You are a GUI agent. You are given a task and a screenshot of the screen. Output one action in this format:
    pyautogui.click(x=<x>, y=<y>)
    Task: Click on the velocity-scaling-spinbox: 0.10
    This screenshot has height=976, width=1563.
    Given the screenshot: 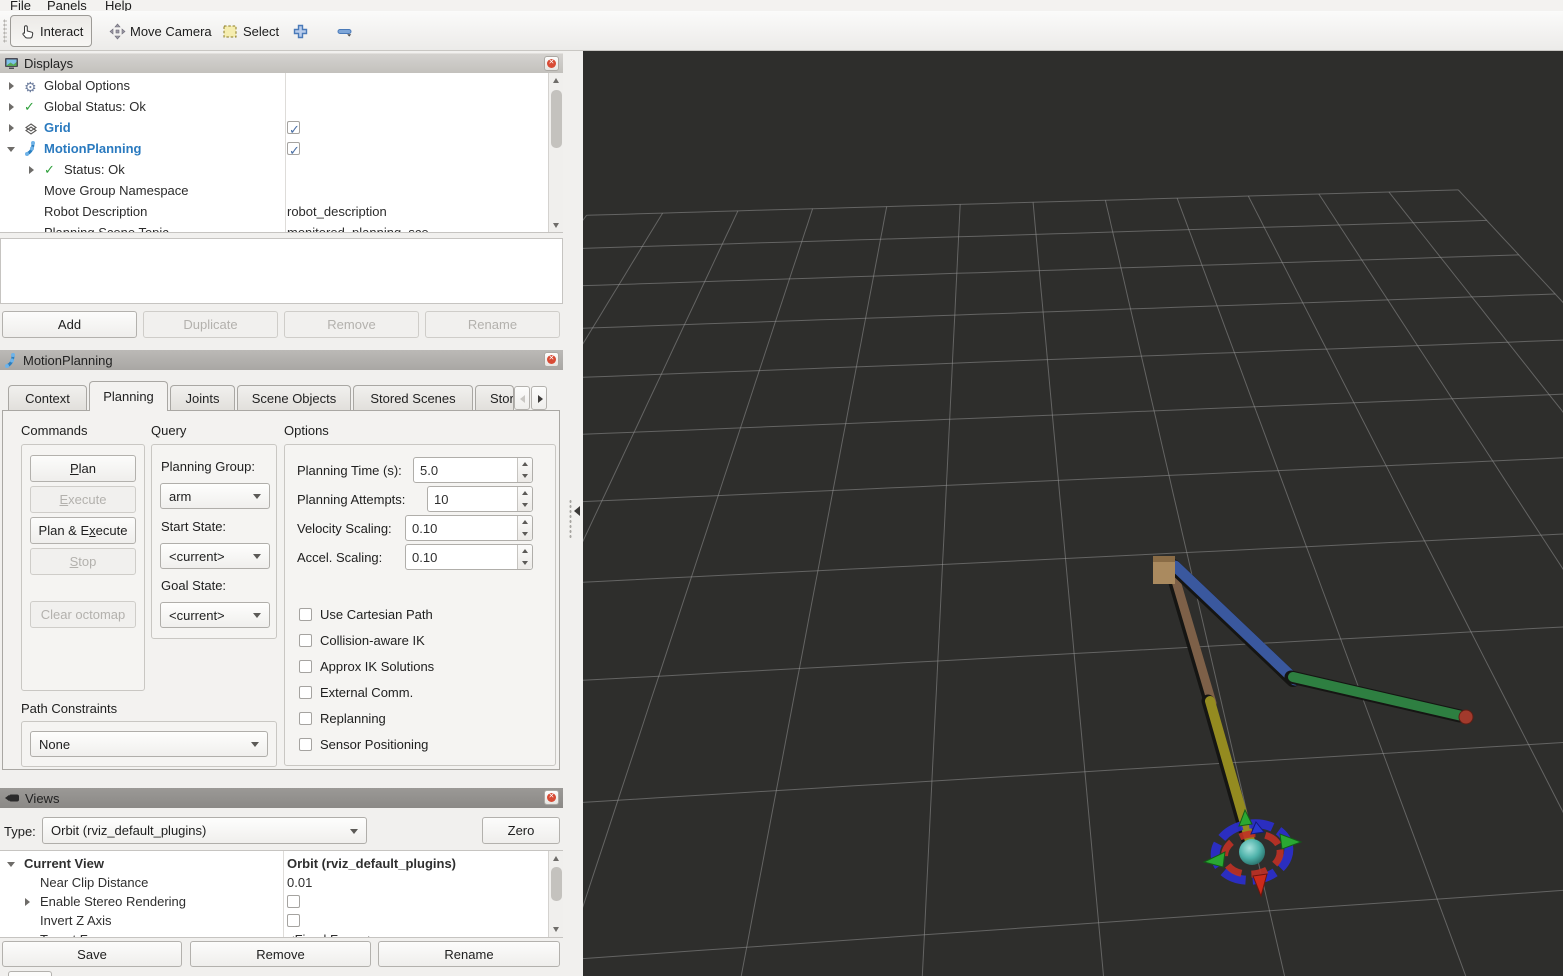 What is the action you would take?
    pyautogui.click(x=469, y=528)
    